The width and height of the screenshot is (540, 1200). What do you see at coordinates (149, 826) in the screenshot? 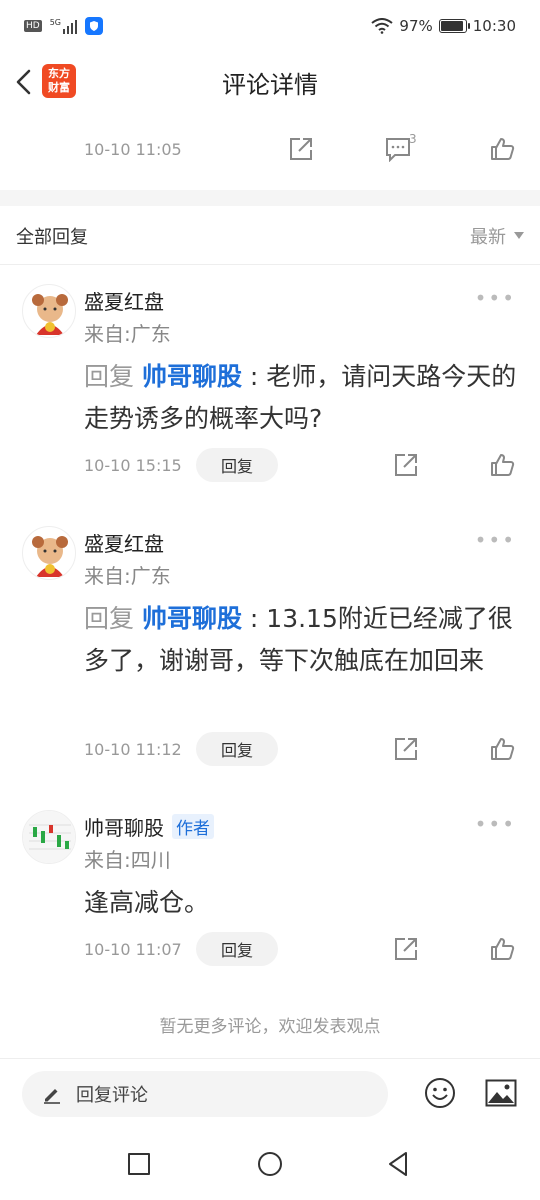
I see `username: 帅哥聊股 作者` at bounding box center [149, 826].